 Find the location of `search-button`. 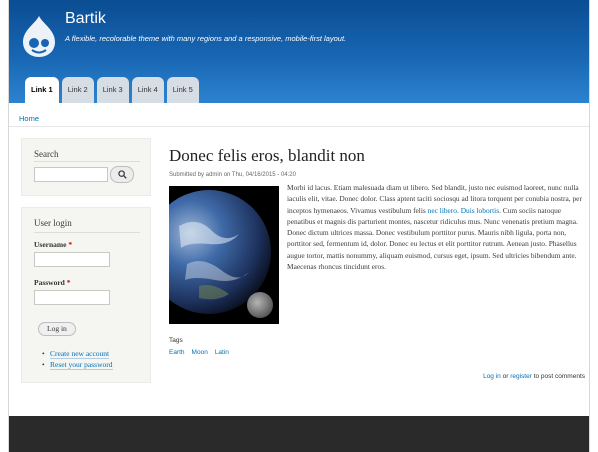

search-button is located at coordinates (122, 174).